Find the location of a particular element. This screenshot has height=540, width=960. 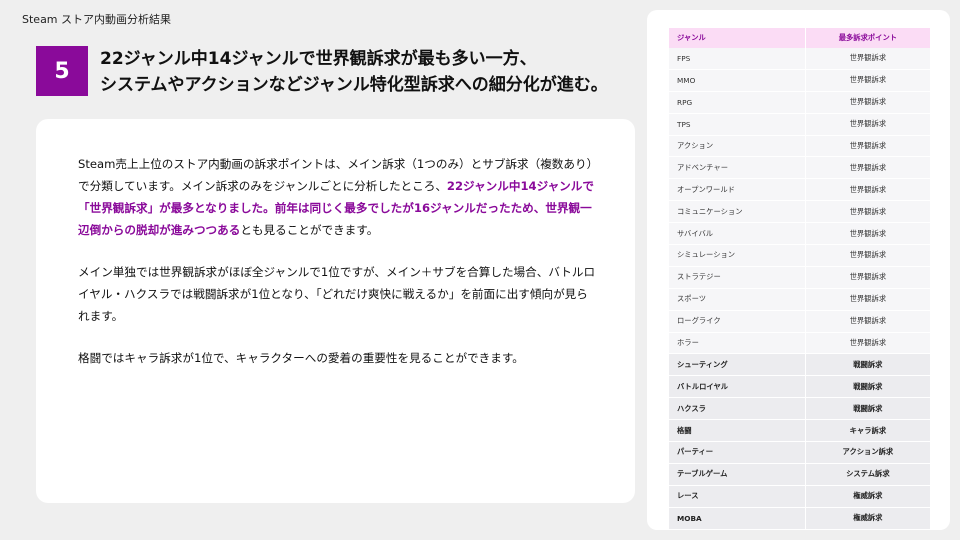

table-row: パーティー アクション訴求 is located at coordinates (800, 452).